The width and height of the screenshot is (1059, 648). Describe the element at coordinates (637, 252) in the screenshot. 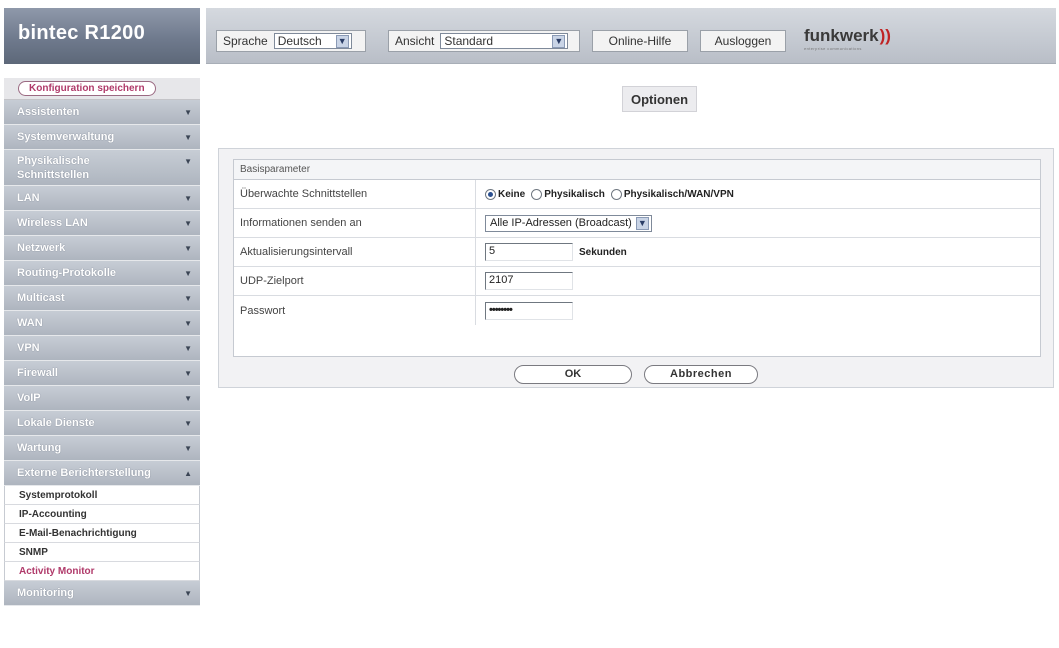

I see `form-row-update-interval: Aktualisierungsintervall 5 Sekunden` at that location.